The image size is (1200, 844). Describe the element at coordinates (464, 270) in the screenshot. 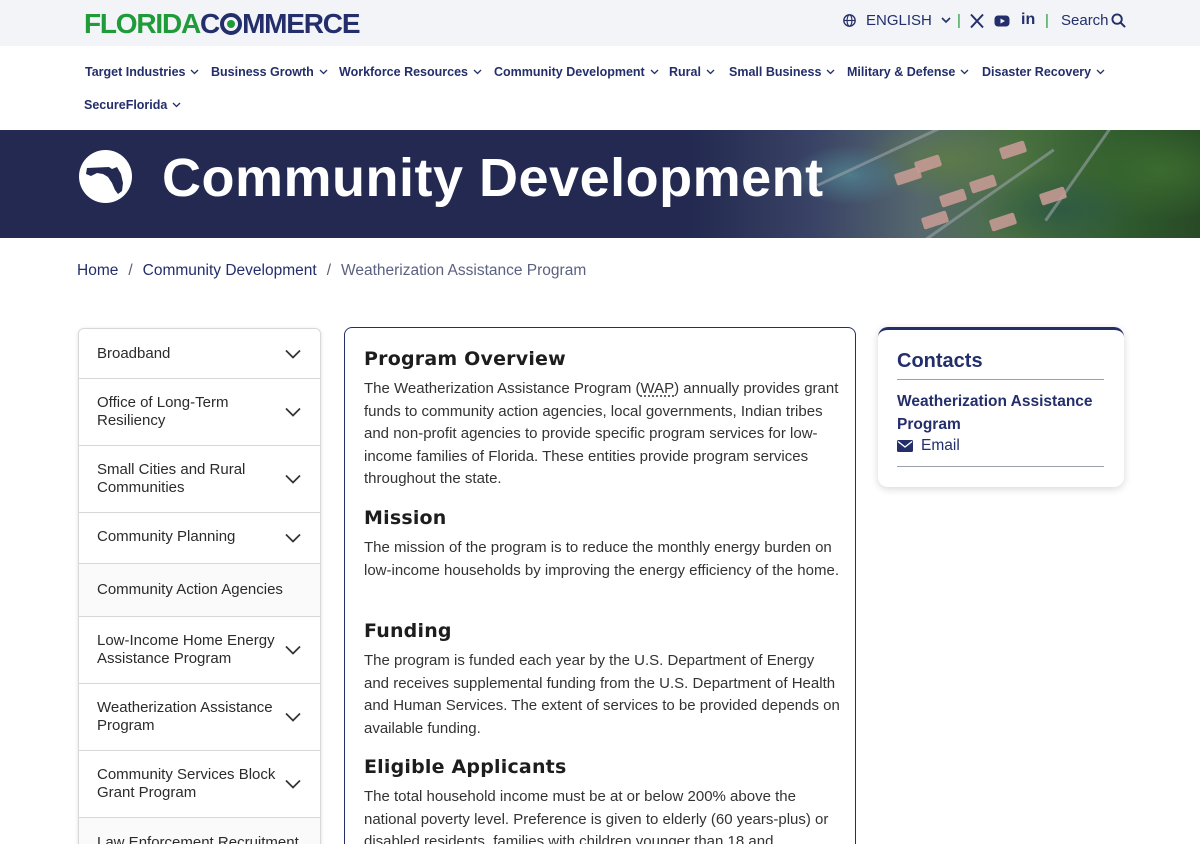

I see `breadcrumb-current: Weatherization Assistance Program` at that location.